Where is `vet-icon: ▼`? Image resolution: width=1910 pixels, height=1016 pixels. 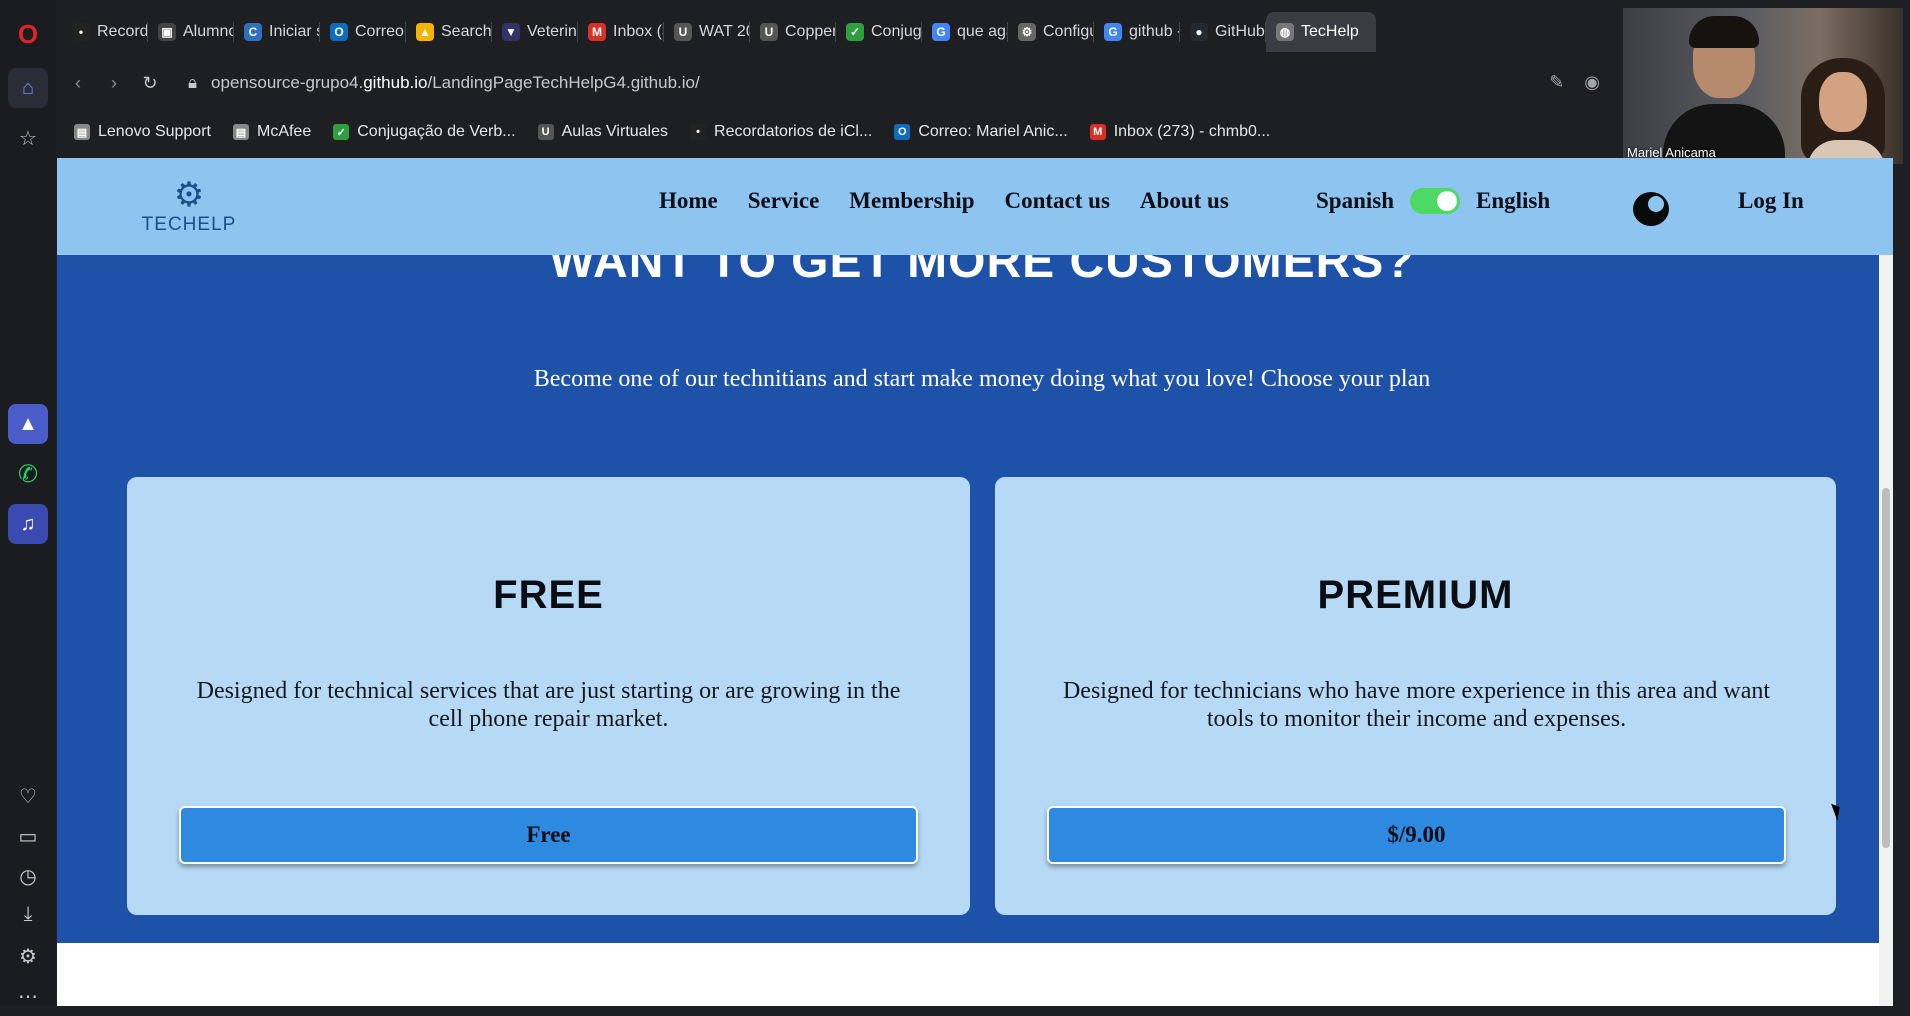 vet-icon: ▼ is located at coordinates (511, 32).